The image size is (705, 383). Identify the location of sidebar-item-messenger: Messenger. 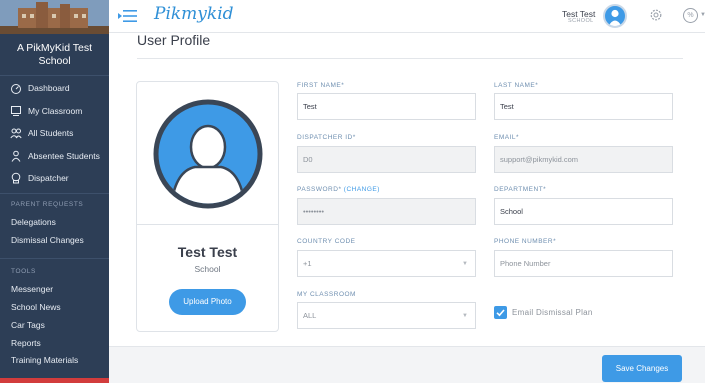
(32, 289).